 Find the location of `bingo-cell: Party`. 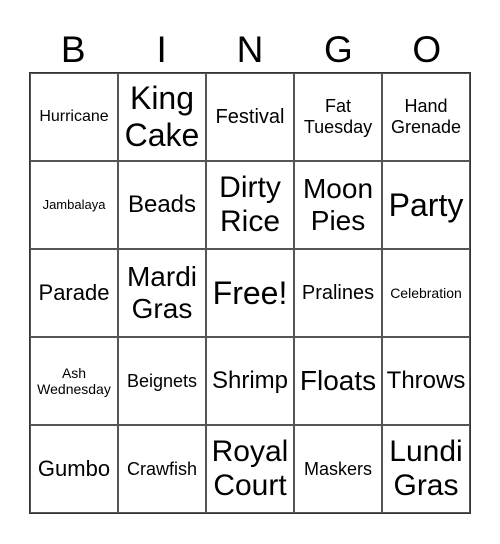

bingo-cell: Party is located at coordinates (426, 205).